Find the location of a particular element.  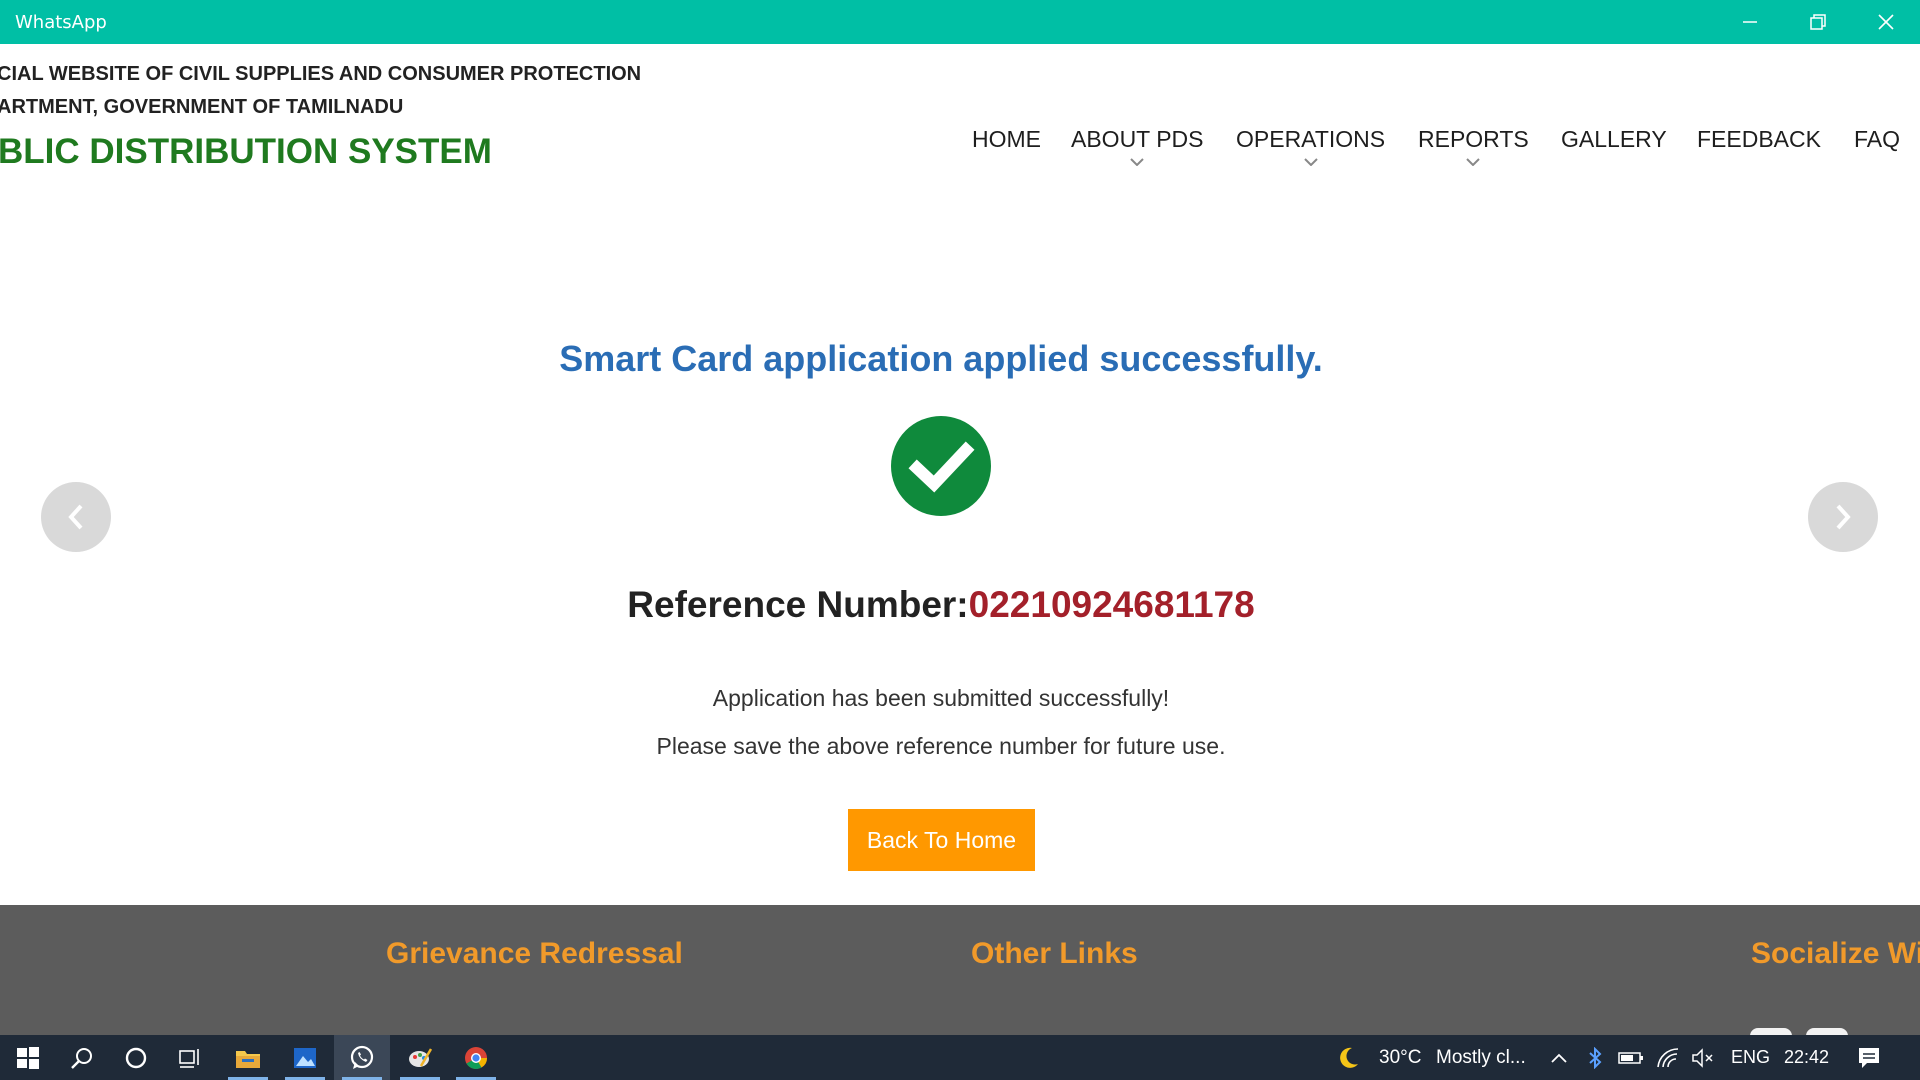

volume-button is located at coordinates (1703, 1058).